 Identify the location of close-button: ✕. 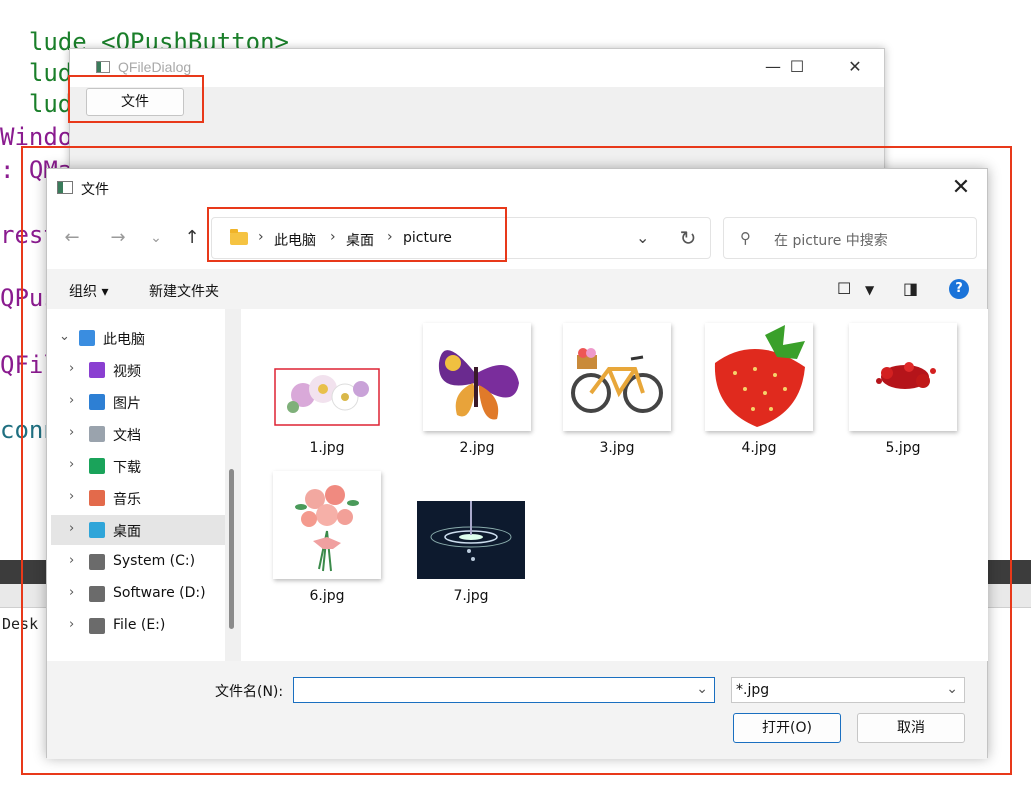
(855, 67).